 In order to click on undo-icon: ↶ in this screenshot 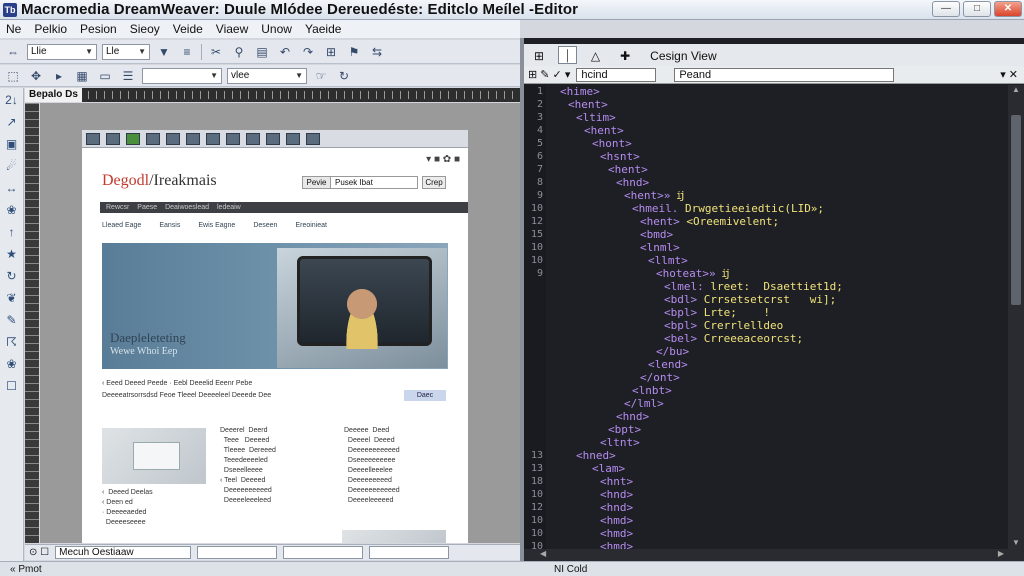, I will do `click(285, 52)`.